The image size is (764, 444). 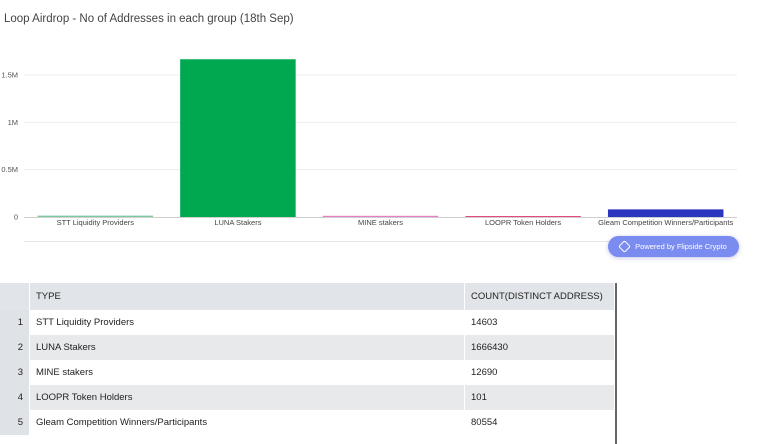 What do you see at coordinates (539, 422) in the screenshot?
I see `count-cell: 80554` at bounding box center [539, 422].